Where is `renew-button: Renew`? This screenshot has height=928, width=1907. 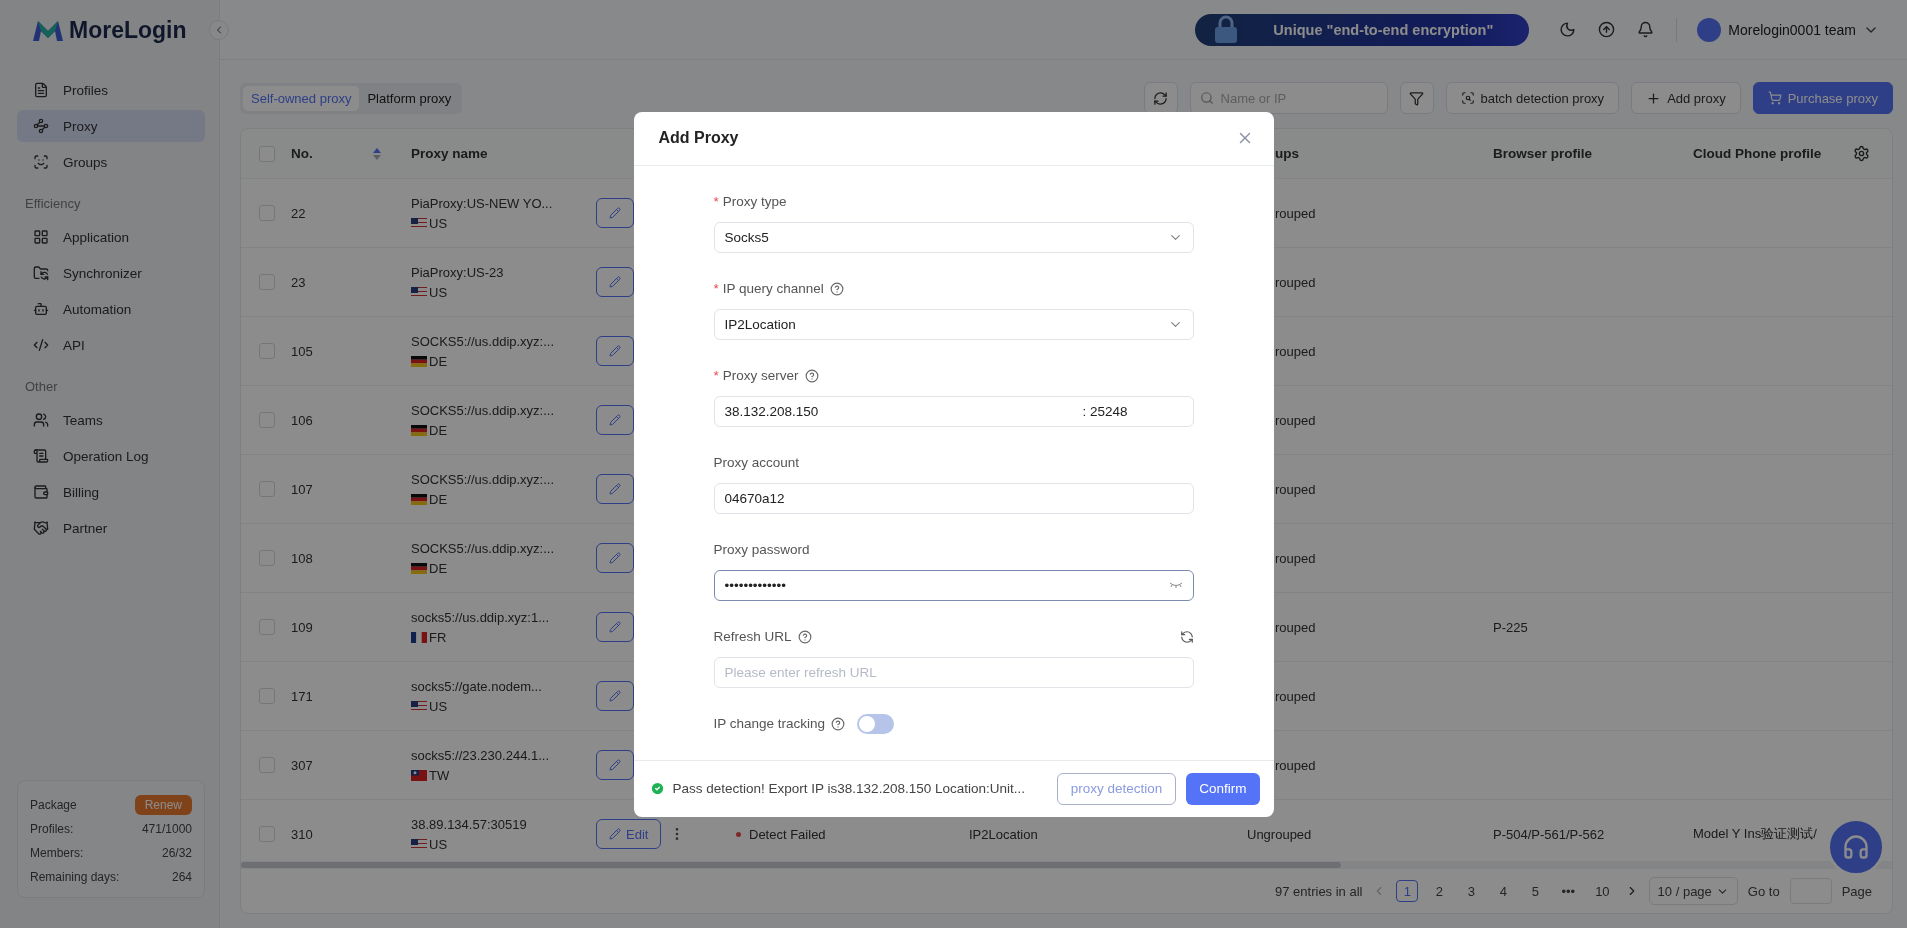
renew-button: Renew is located at coordinates (163, 805).